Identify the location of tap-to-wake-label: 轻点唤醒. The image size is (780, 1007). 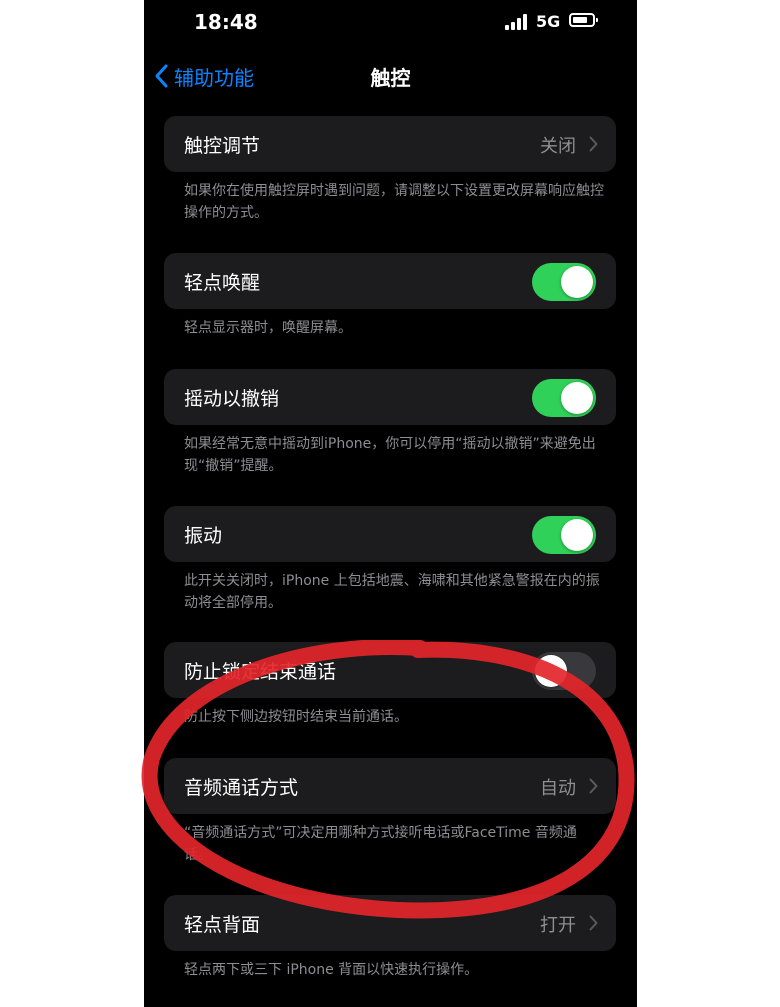
(222, 283).